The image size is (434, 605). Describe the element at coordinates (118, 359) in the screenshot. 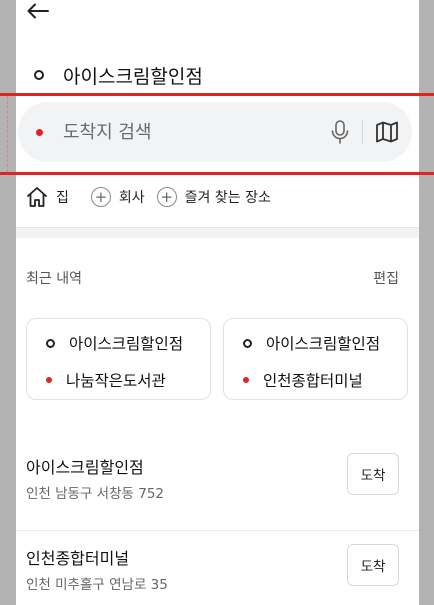

I see `recent-route-card: 아이스크림할인점 나눔작은도서관` at that location.